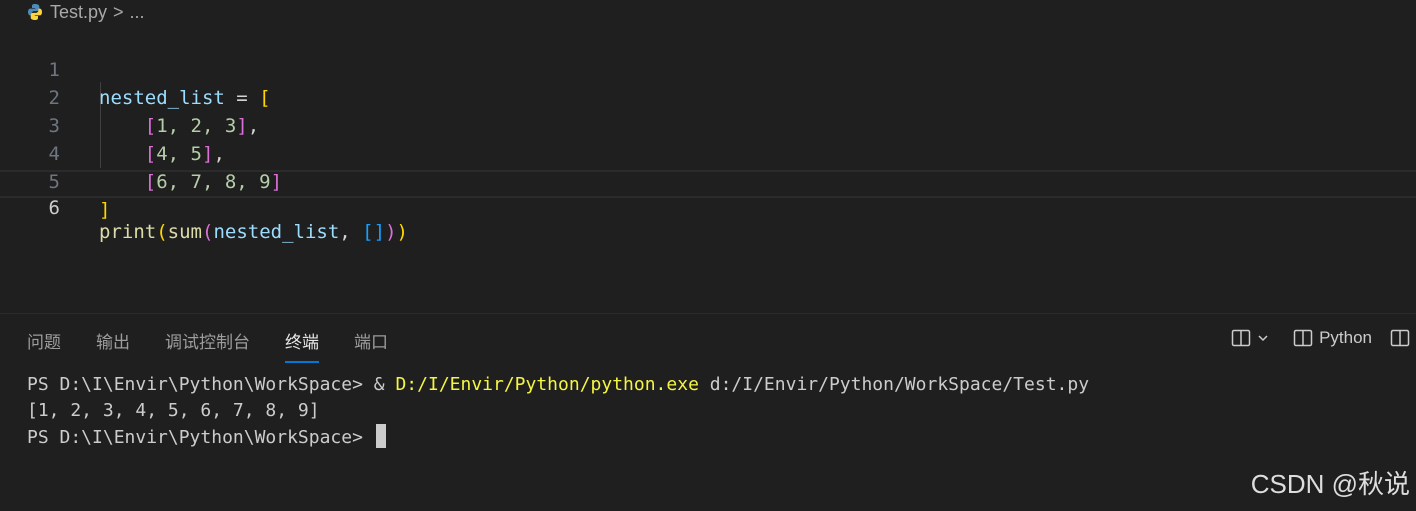 This screenshot has height=511, width=1416. What do you see at coordinates (184, 232) in the screenshot?
I see `function-token: sum` at bounding box center [184, 232].